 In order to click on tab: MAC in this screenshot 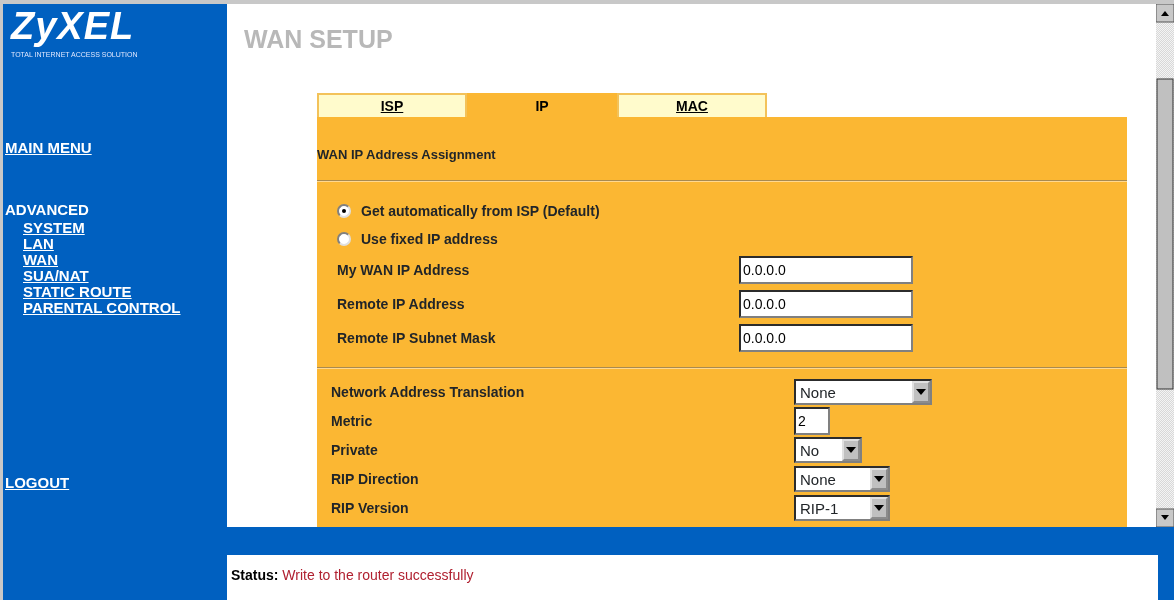, I will do `click(692, 105)`.